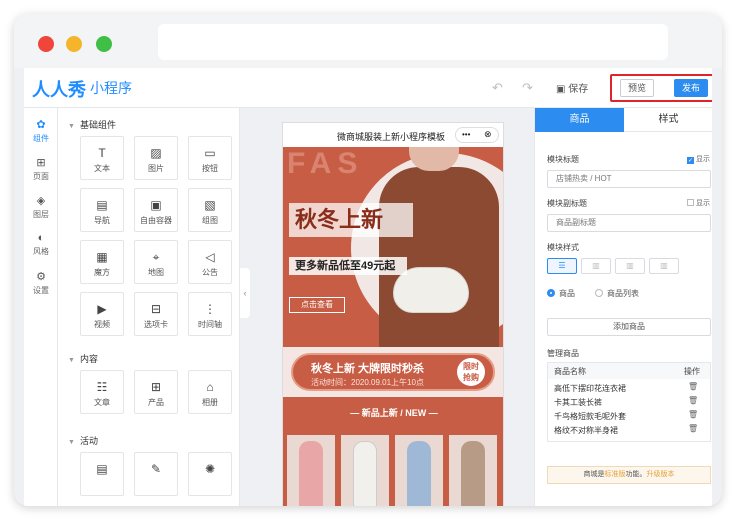 The height and width of the screenshot is (520, 740). I want to click on component-album: ⌂ 相册, so click(210, 392).